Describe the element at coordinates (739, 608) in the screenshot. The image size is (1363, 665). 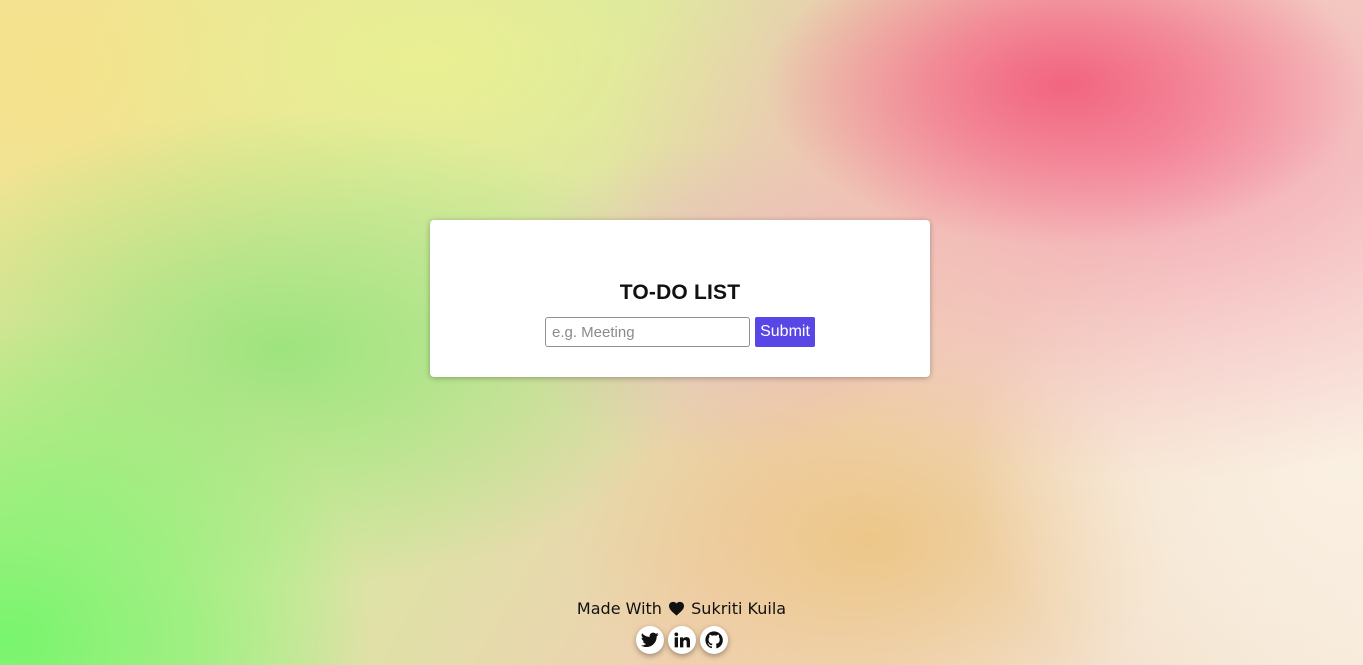
I see `author-name: Sukriti Kuila` at that location.